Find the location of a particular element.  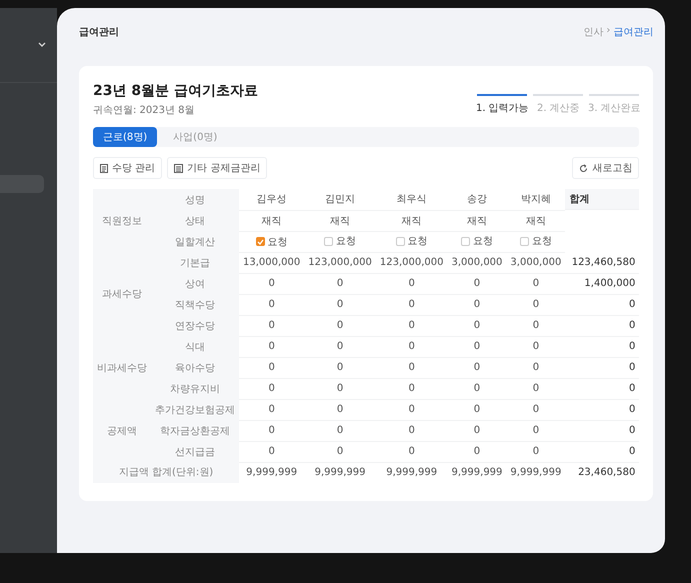

tab: 근로(8명) is located at coordinates (125, 137).